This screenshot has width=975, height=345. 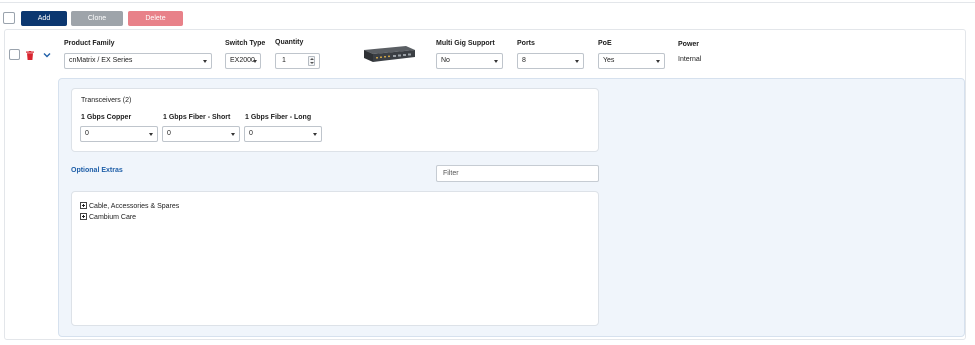 I want to click on transceiver-copper-select: 0, so click(x=119, y=134).